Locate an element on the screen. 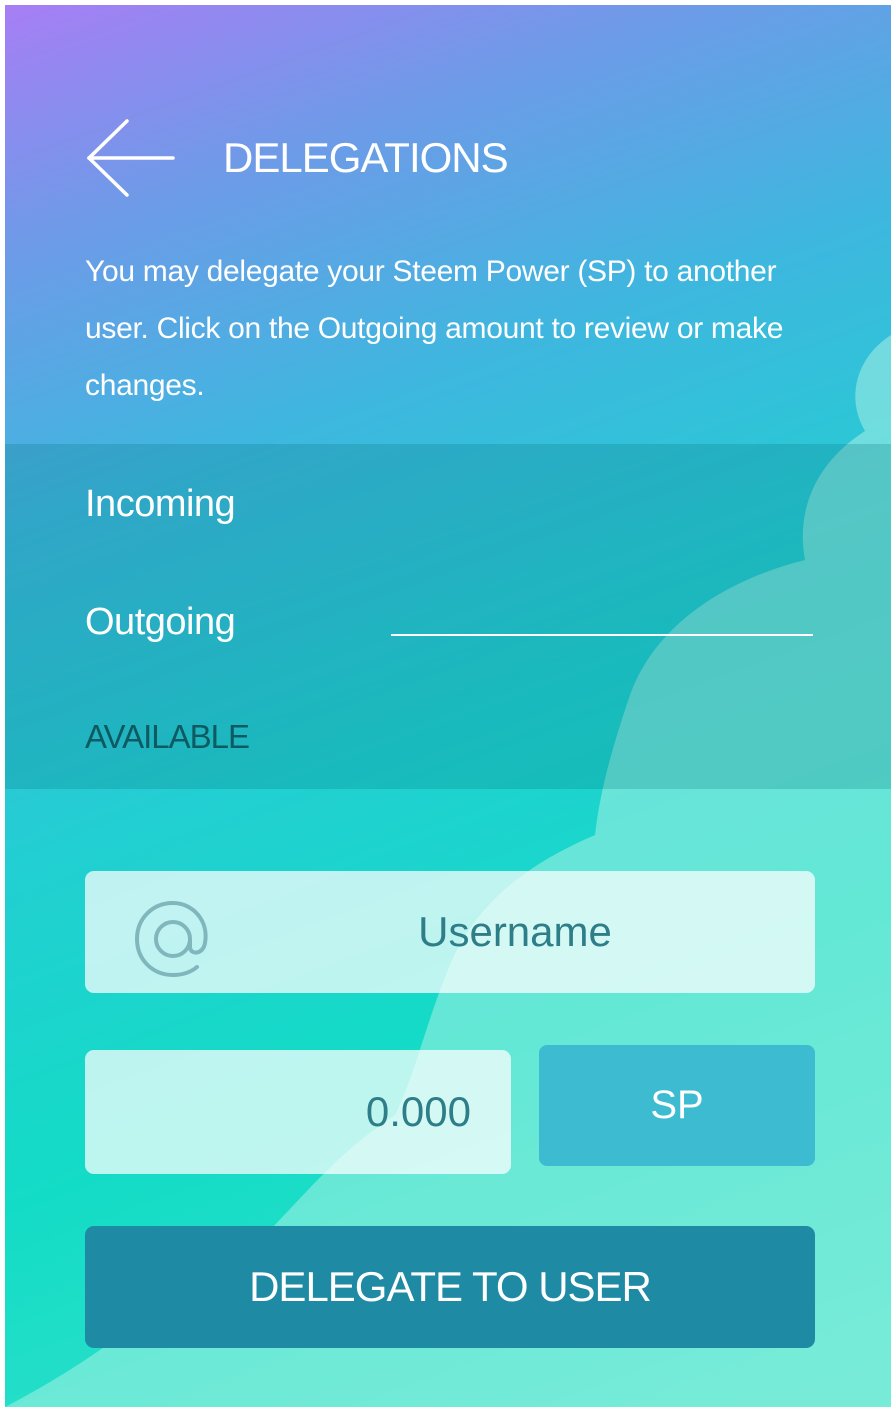 The width and height of the screenshot is (891, 1407). at-sign-icon is located at coordinates (171, 939).